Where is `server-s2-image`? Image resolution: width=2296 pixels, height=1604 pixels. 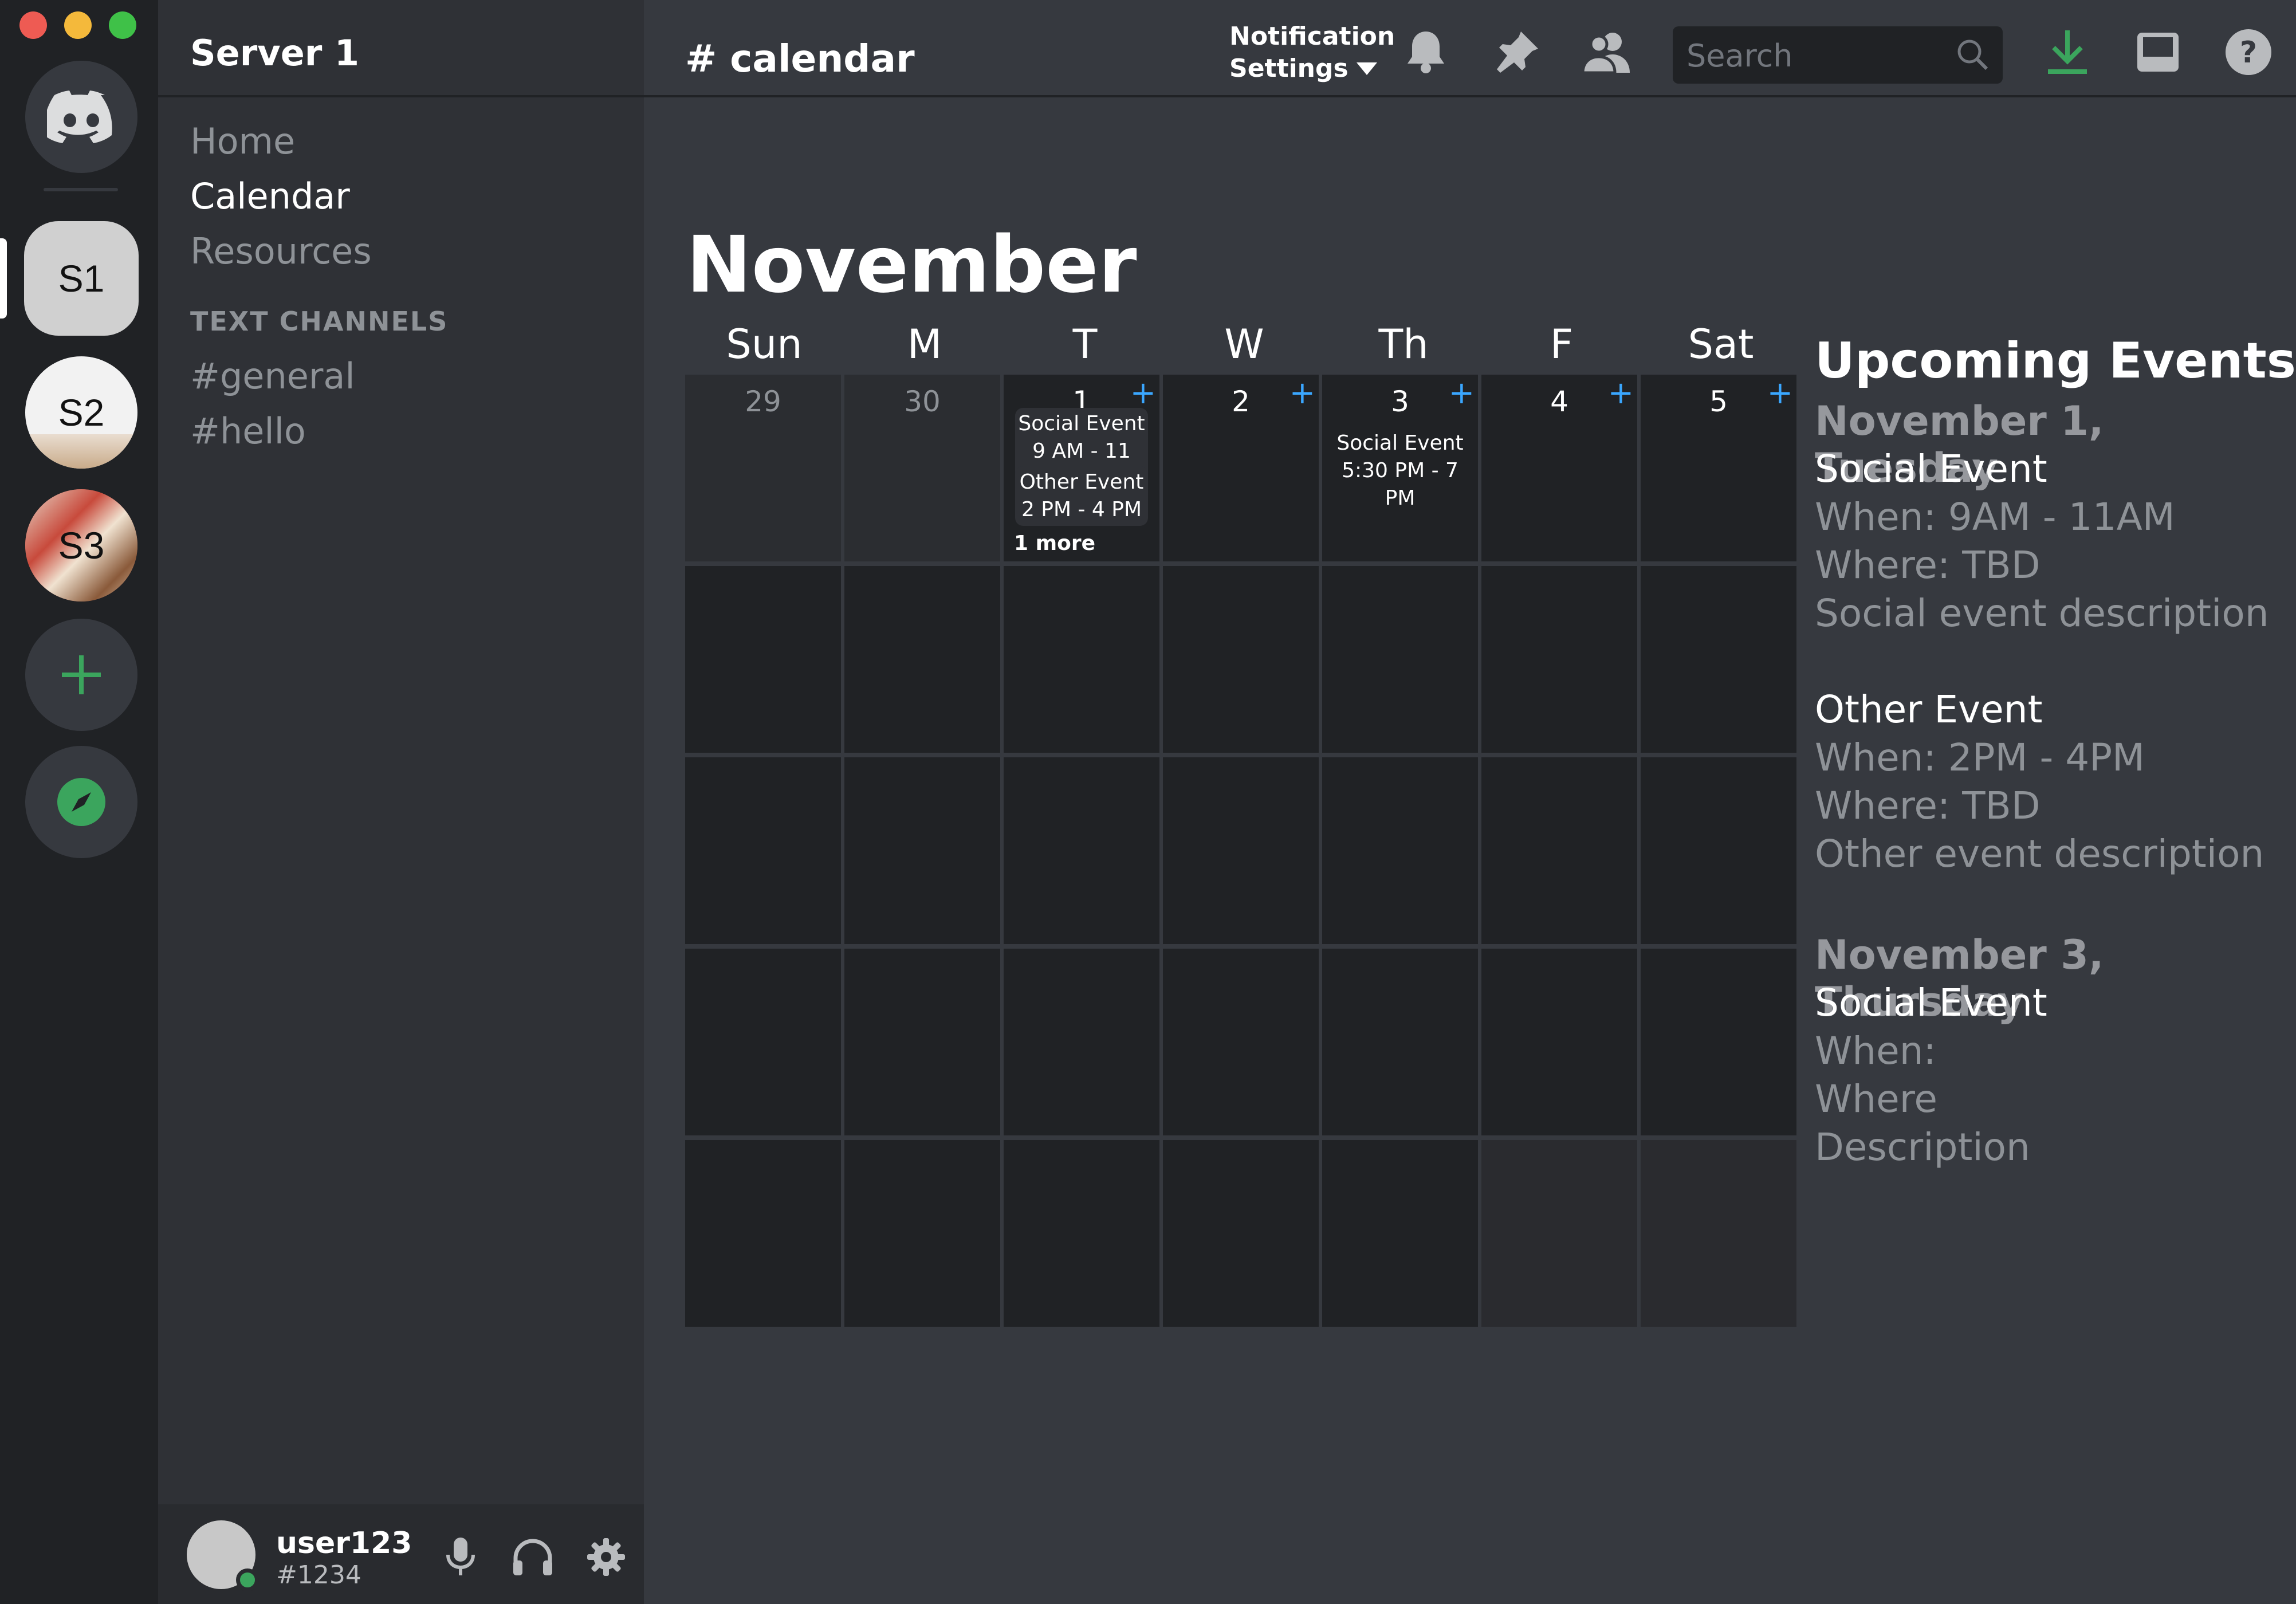 server-s2-image is located at coordinates (81, 452).